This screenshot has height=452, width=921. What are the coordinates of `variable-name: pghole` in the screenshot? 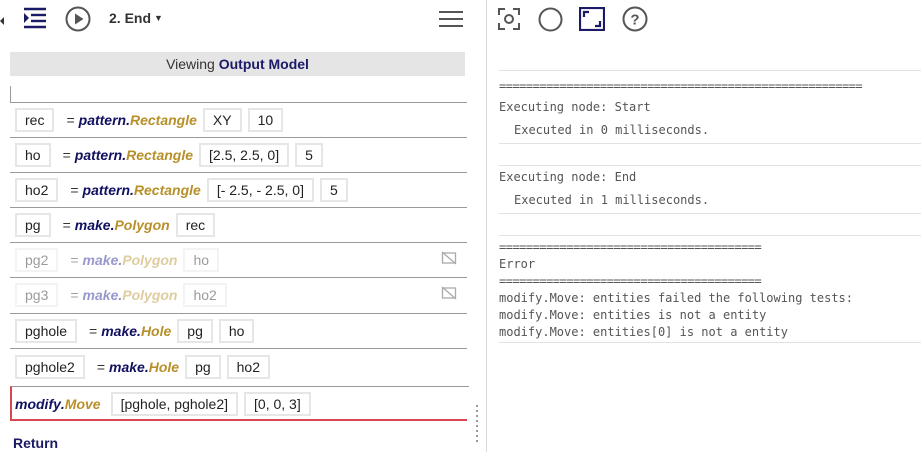 It's located at (46, 331).